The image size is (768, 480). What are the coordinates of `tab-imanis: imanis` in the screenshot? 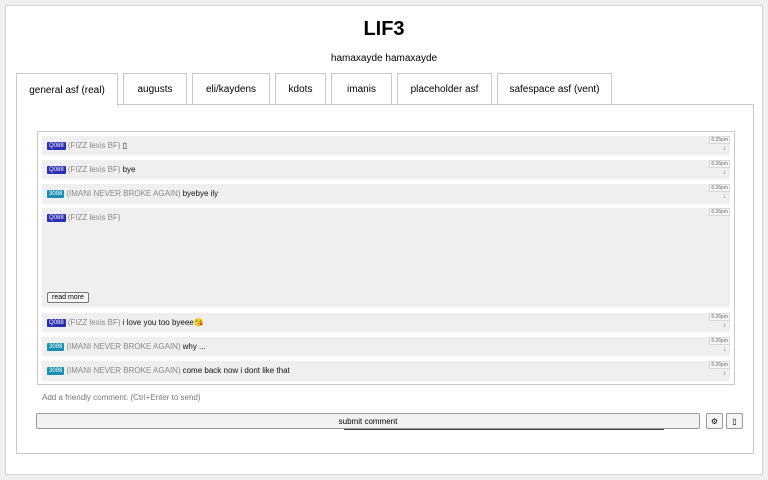 It's located at (361, 89).